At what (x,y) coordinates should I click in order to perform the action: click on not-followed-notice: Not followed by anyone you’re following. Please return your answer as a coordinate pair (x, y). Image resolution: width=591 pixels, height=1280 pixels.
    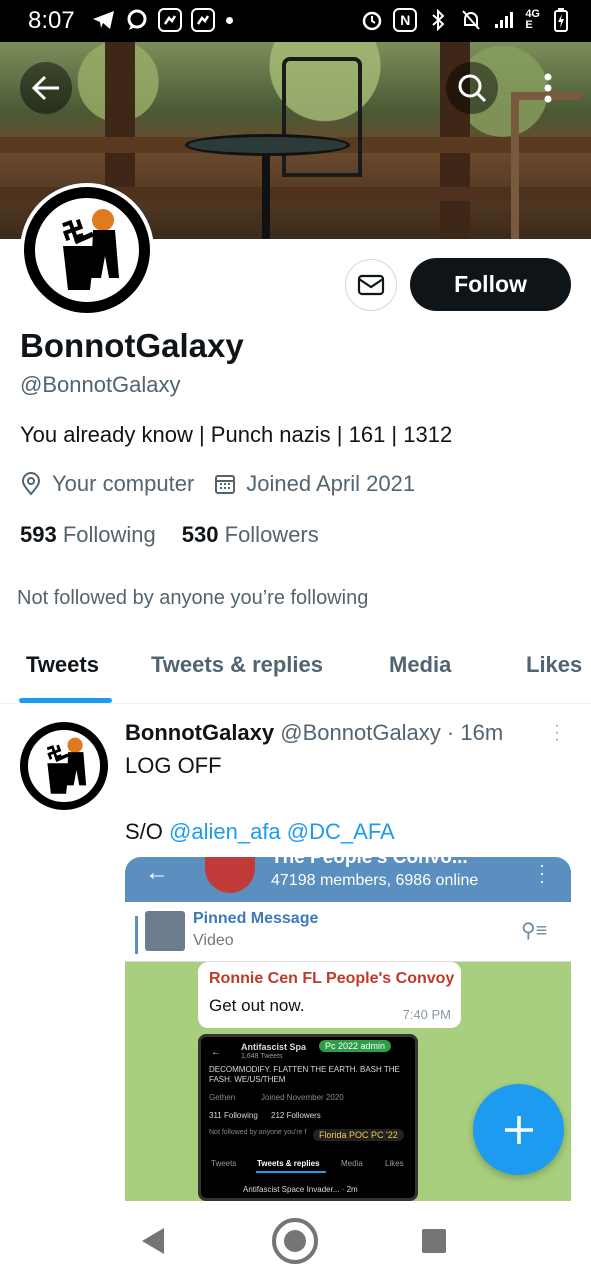
    Looking at the image, I should click on (193, 598).